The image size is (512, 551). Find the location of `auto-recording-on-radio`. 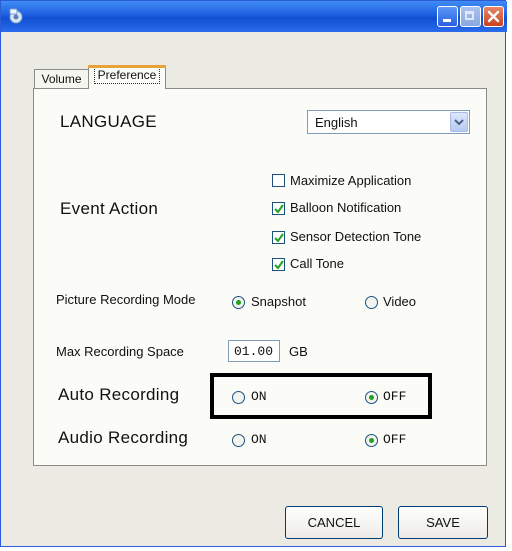

auto-recording-on-radio is located at coordinates (238, 397).